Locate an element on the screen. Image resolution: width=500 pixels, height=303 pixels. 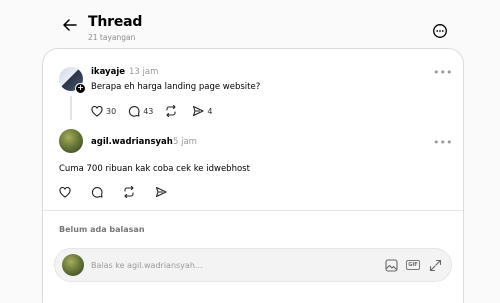
repost-button is located at coordinates (172, 111).